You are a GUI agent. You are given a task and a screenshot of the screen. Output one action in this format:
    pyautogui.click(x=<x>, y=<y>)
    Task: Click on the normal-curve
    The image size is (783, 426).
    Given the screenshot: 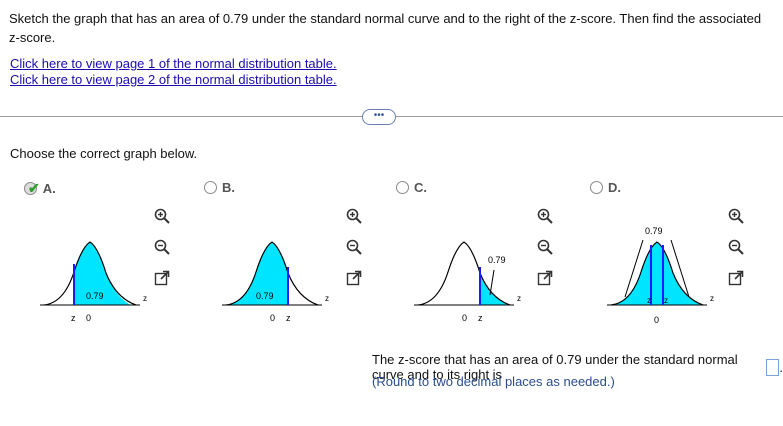 What is the action you would take?
    pyautogui.click(x=464, y=273)
    